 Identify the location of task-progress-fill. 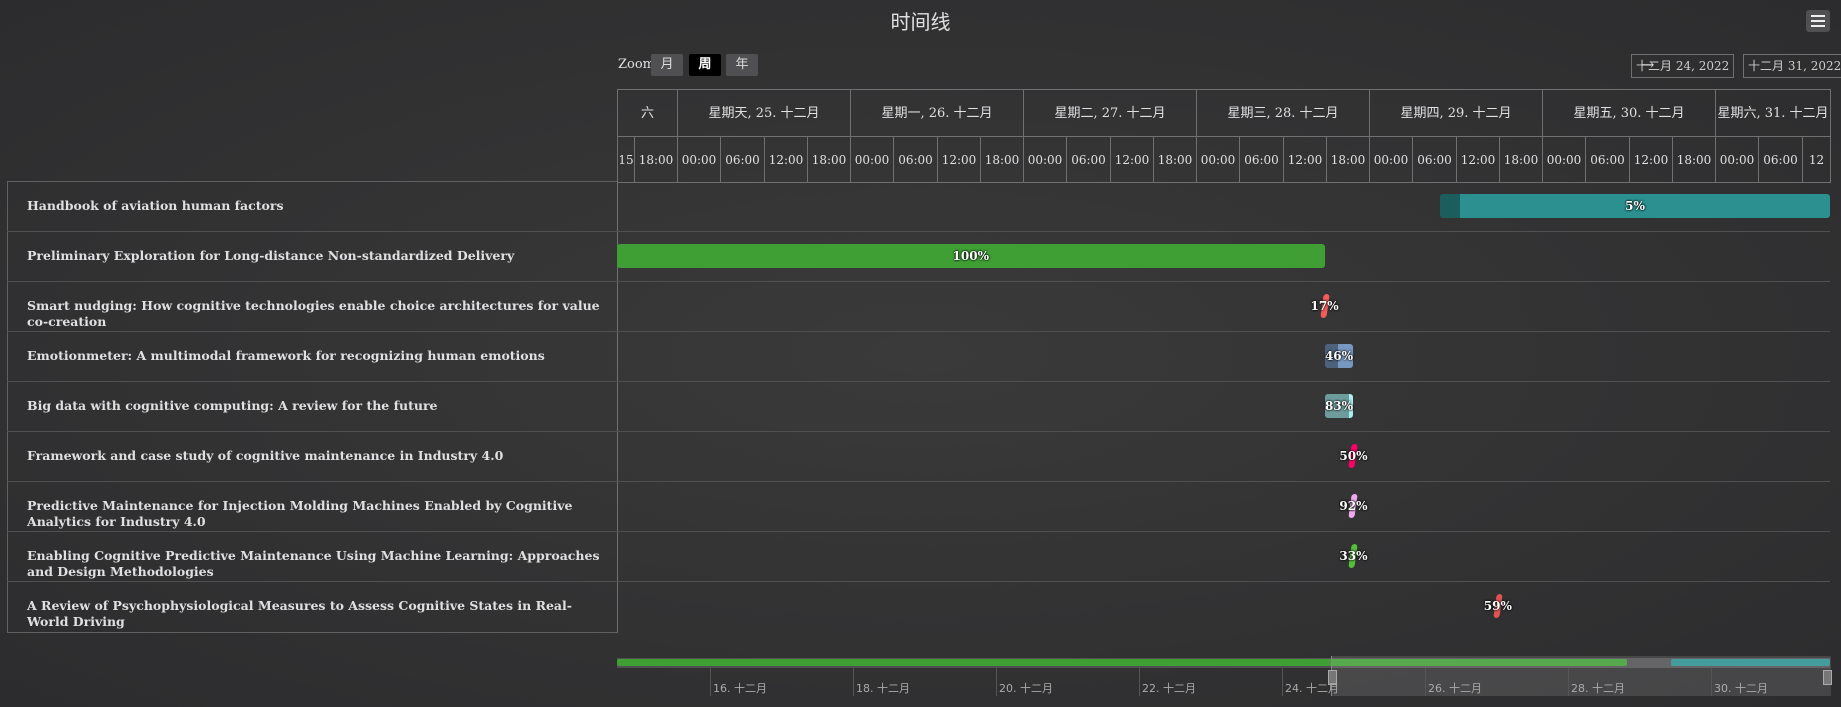
(1450, 206).